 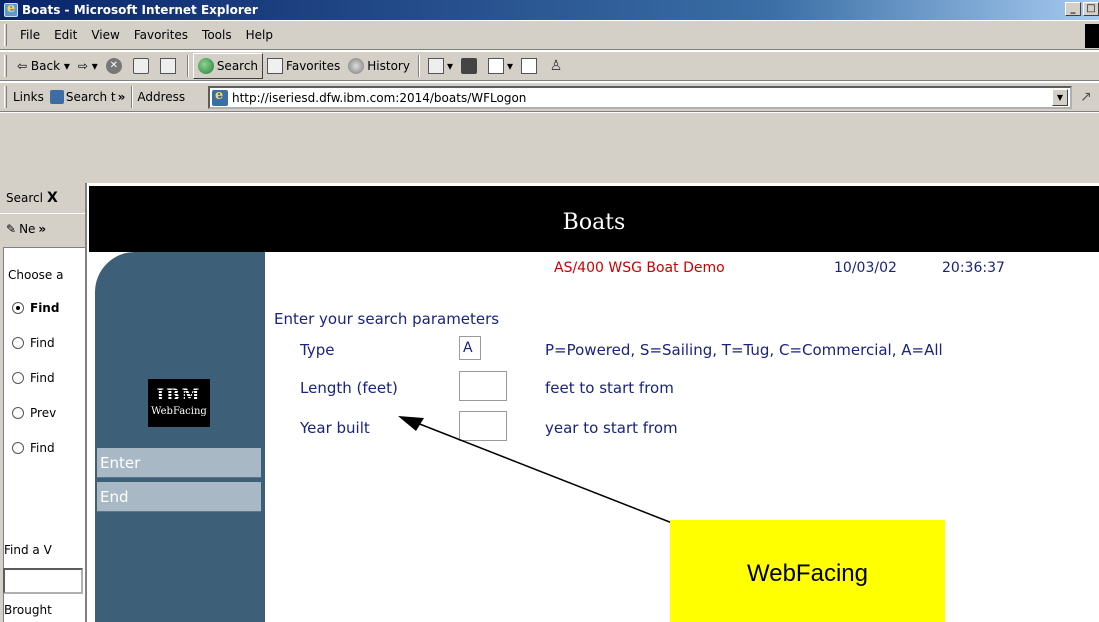 What do you see at coordinates (807, 571) in the screenshot?
I see `webfacing-callout: WebFacing` at bounding box center [807, 571].